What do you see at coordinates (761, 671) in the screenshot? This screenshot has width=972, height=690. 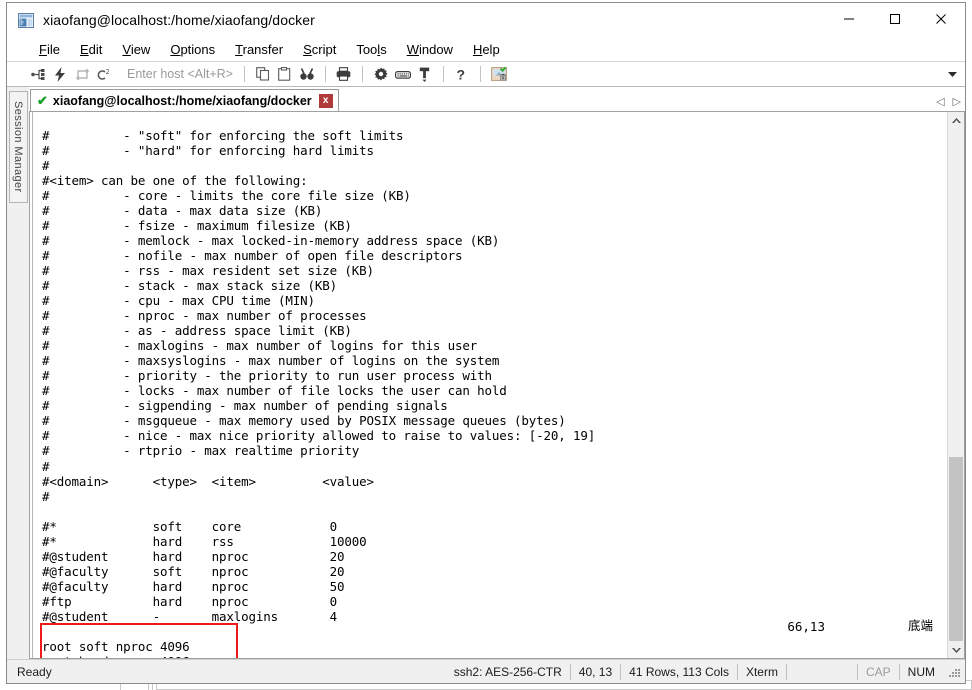 I see `status-emulation: Xterm` at bounding box center [761, 671].